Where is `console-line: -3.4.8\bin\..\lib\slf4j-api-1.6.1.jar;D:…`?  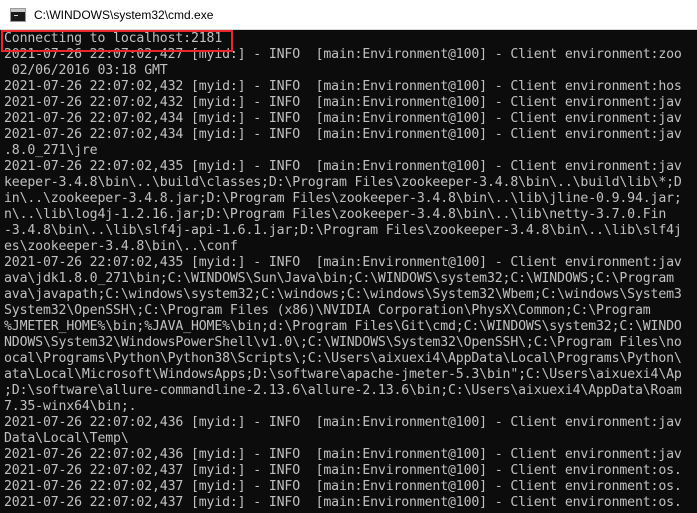
console-line: -3.4.8\bin\..\lib\slf4j-api-1.6.1.jar;D:… is located at coordinates (343, 230).